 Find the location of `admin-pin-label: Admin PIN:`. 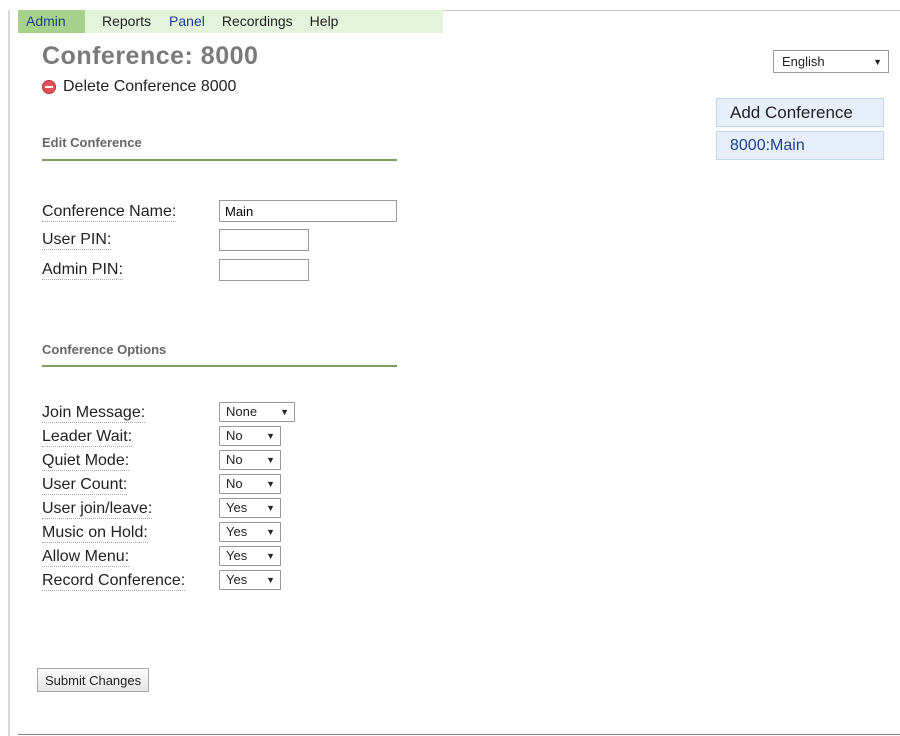

admin-pin-label: Admin PIN: is located at coordinates (82, 270).